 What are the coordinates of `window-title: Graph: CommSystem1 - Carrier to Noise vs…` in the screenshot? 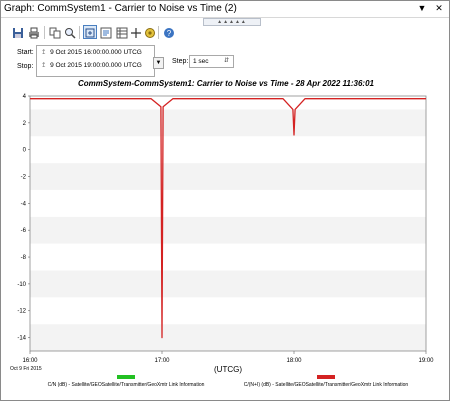 It's located at (120, 8).